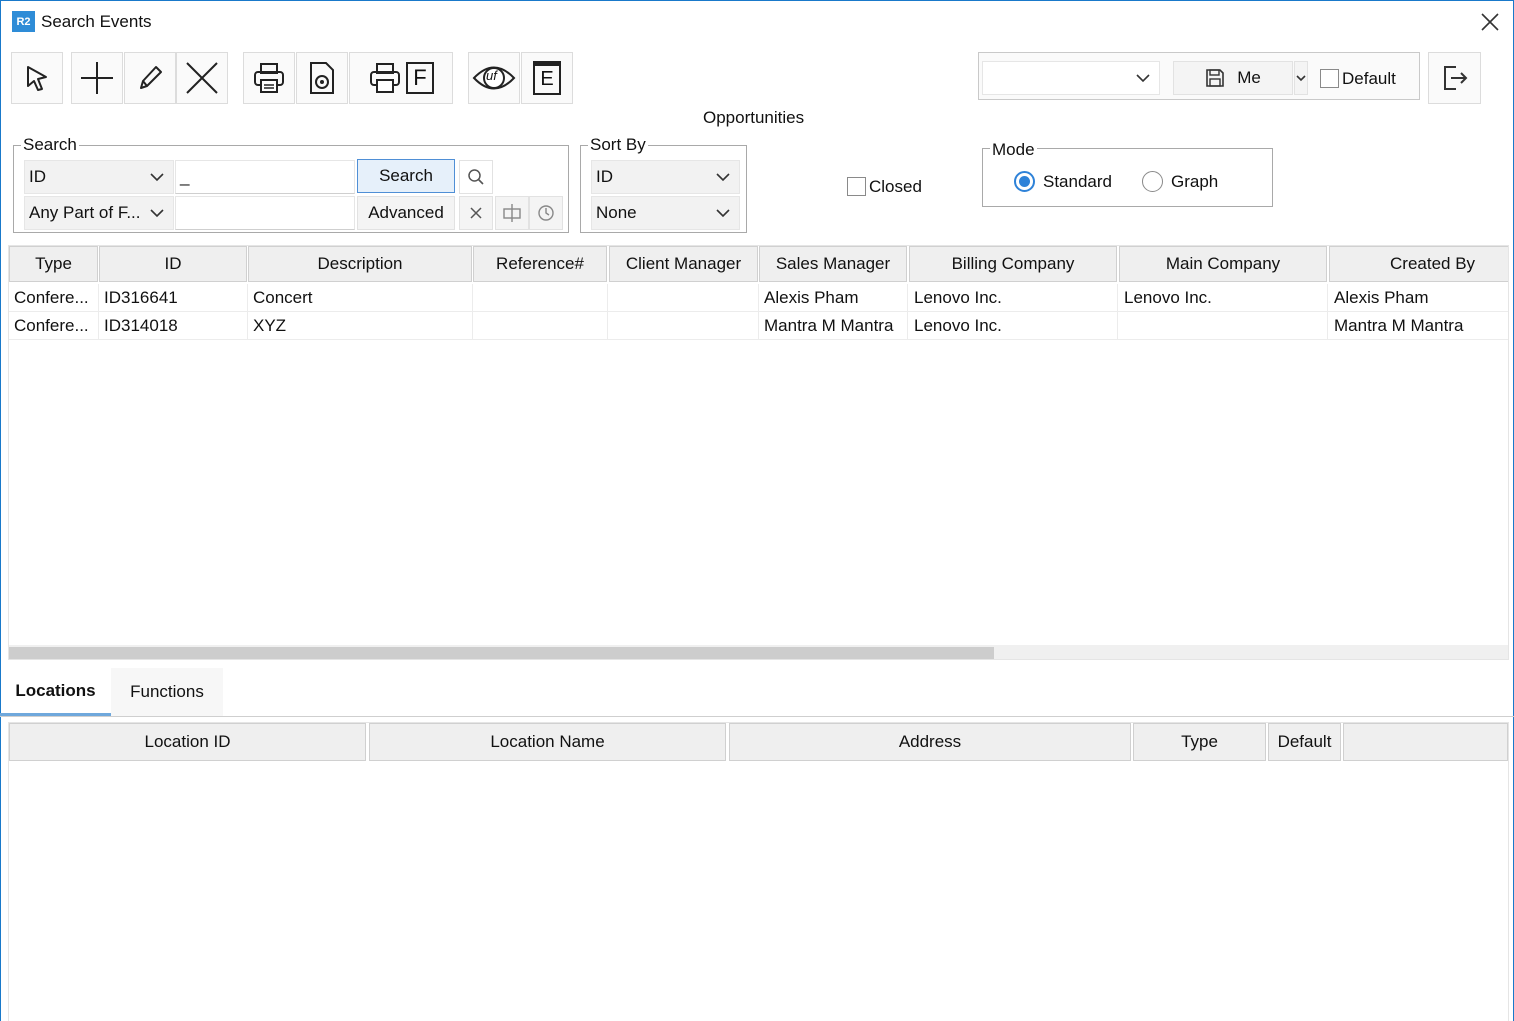 The width and height of the screenshot is (1514, 1021). I want to click on delete-button, so click(202, 78).